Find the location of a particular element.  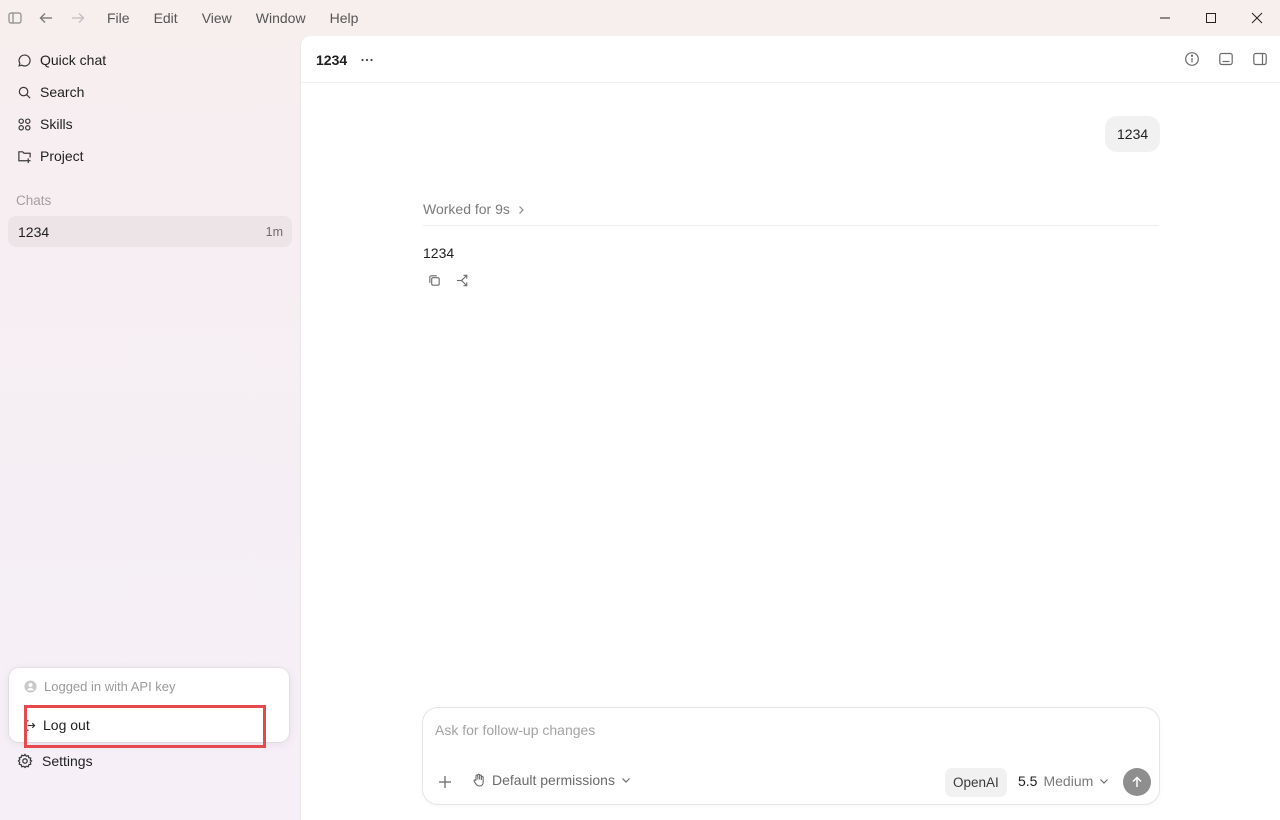

menu-window: Window is located at coordinates (281, 18).